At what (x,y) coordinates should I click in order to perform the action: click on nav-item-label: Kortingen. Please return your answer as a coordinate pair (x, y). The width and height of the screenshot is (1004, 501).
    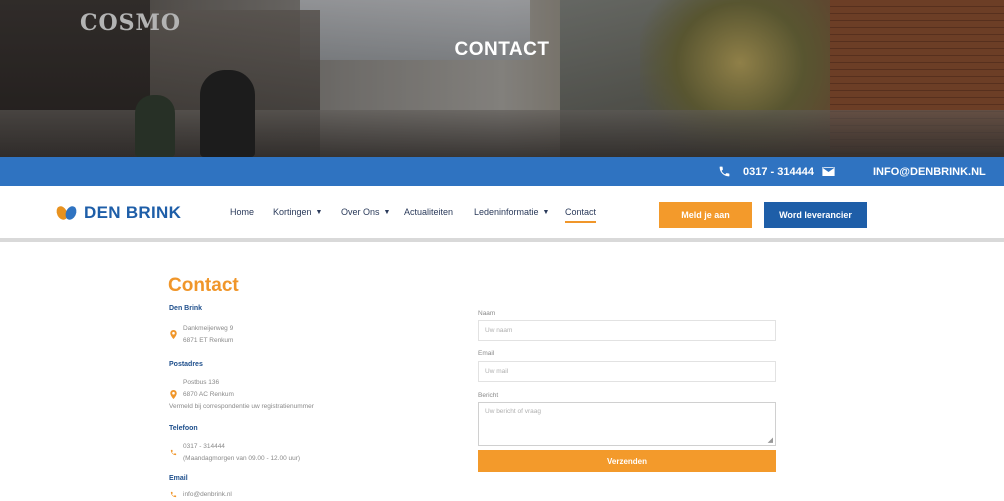
    Looking at the image, I should click on (292, 212).